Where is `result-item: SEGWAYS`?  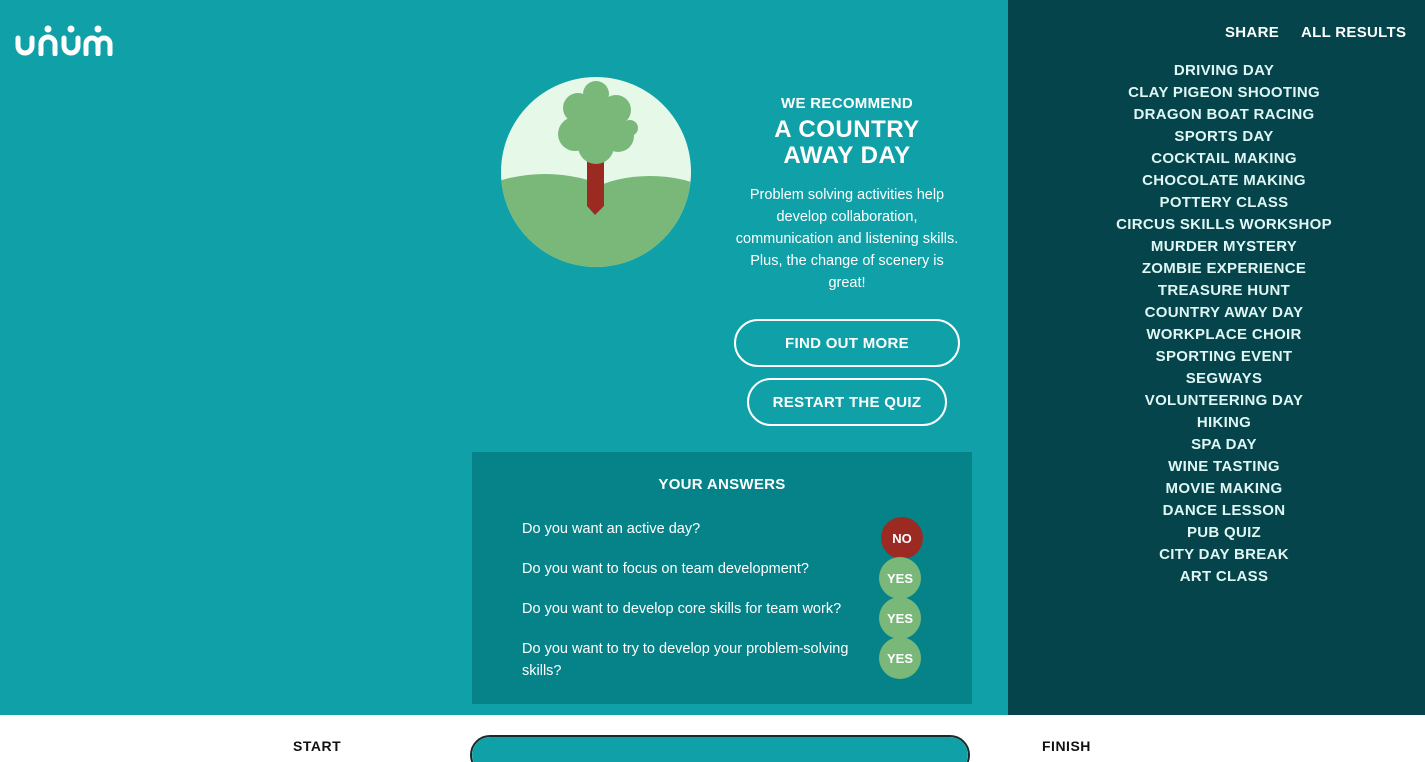
result-item: SEGWAYS is located at coordinates (1216, 379).